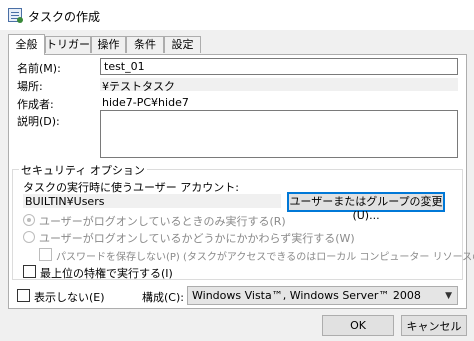  I want to click on tab-settings: 設定, so click(182, 44).